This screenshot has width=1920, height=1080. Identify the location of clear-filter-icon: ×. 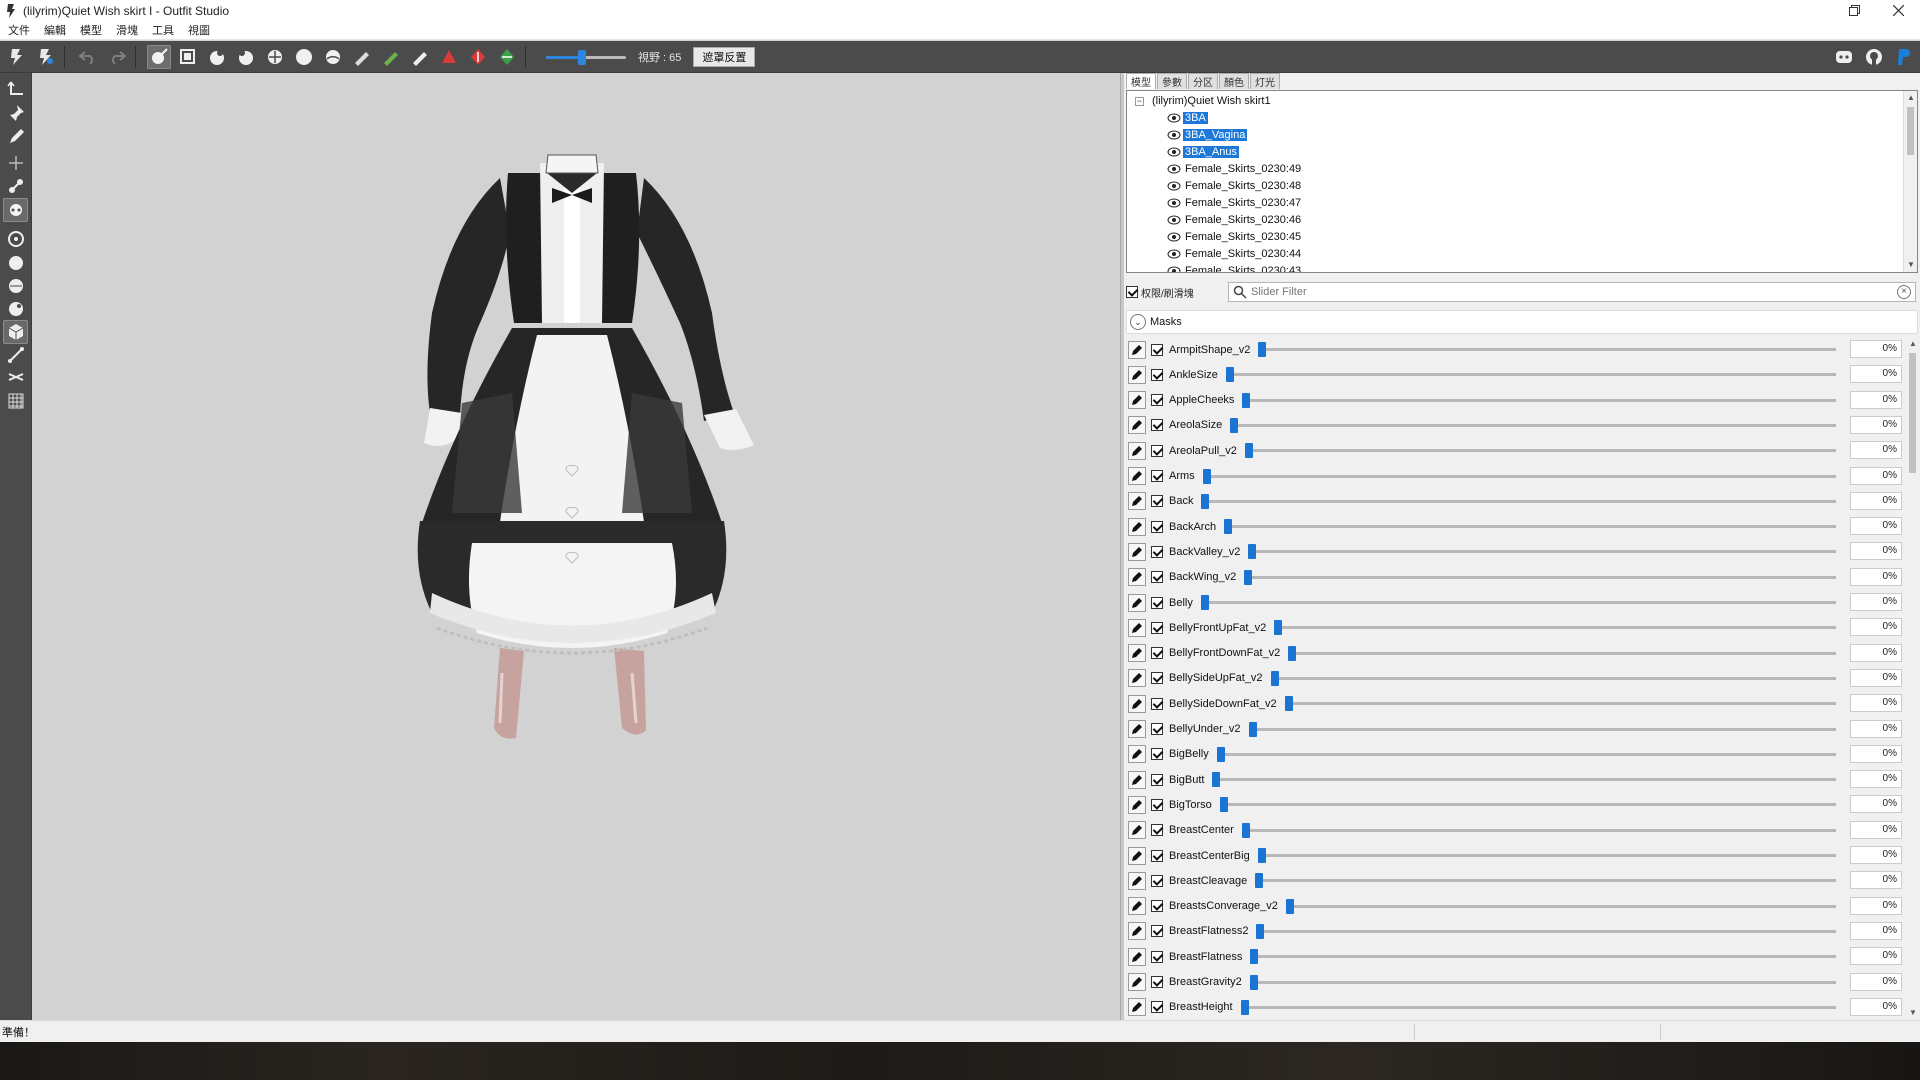
(1904, 292).